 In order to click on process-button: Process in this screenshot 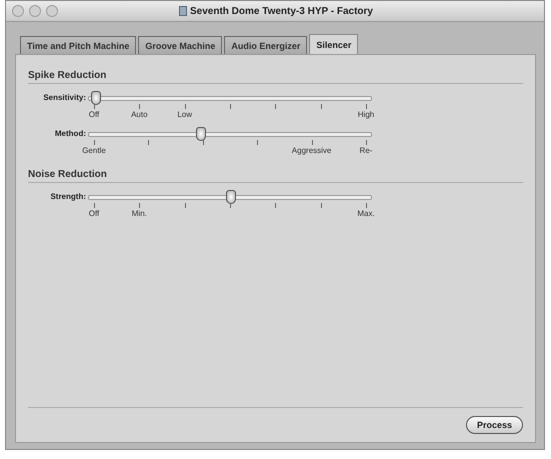, I will do `click(494, 425)`.